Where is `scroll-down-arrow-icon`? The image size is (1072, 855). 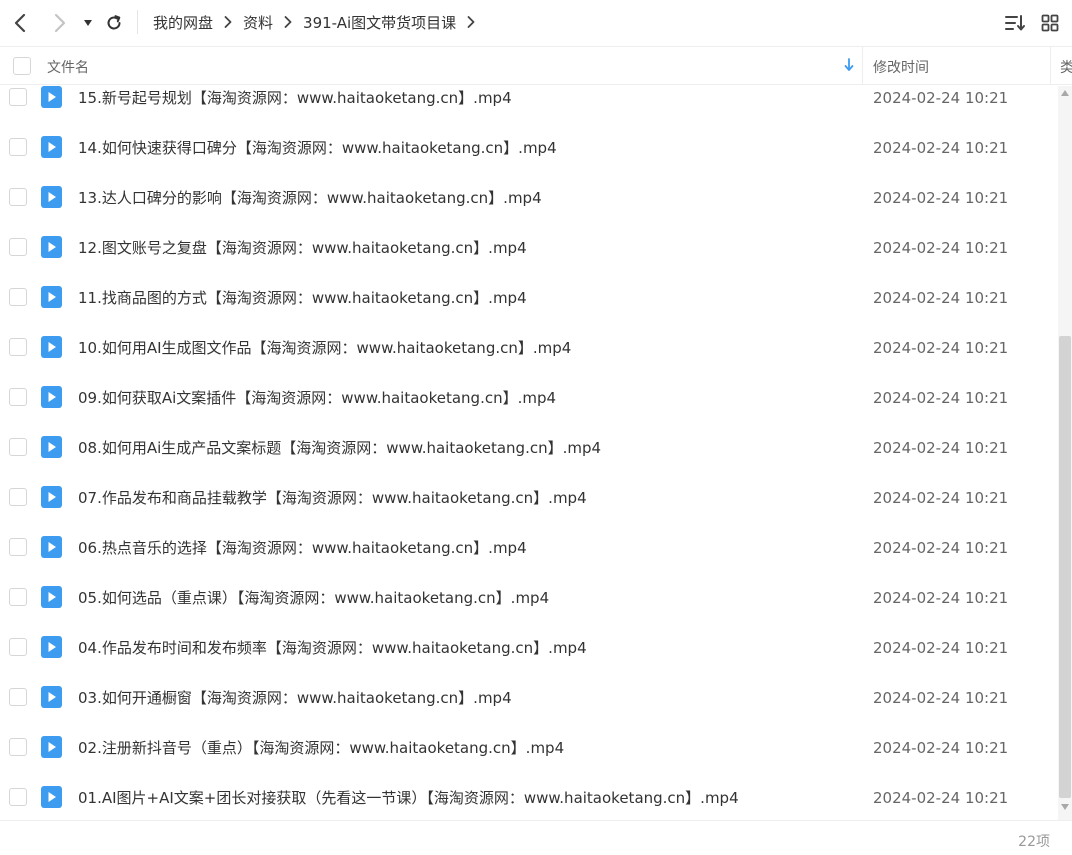
scroll-down-arrow-icon is located at coordinates (1065, 807).